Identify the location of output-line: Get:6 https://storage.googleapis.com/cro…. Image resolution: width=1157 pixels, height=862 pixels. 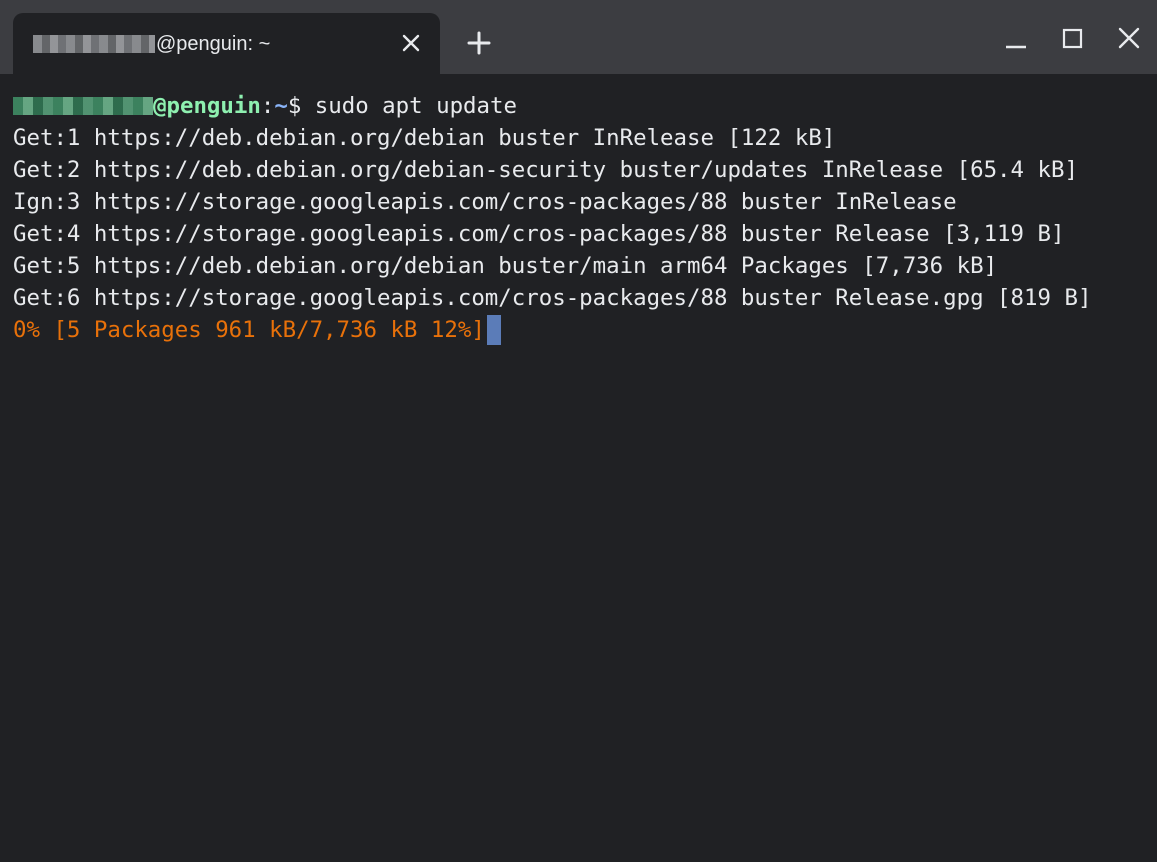
(552, 298).